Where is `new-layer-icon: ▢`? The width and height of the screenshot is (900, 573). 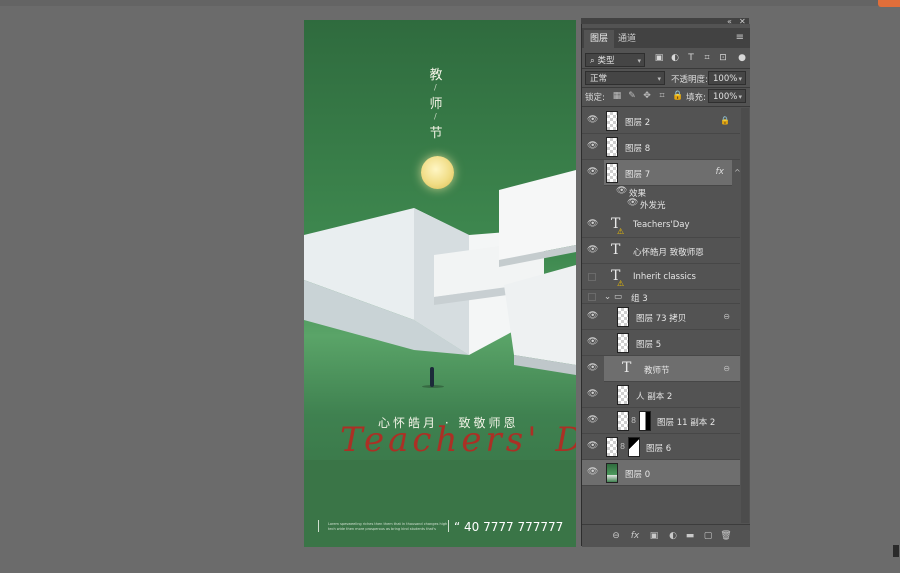 new-layer-icon: ▢ is located at coordinates (708, 536).